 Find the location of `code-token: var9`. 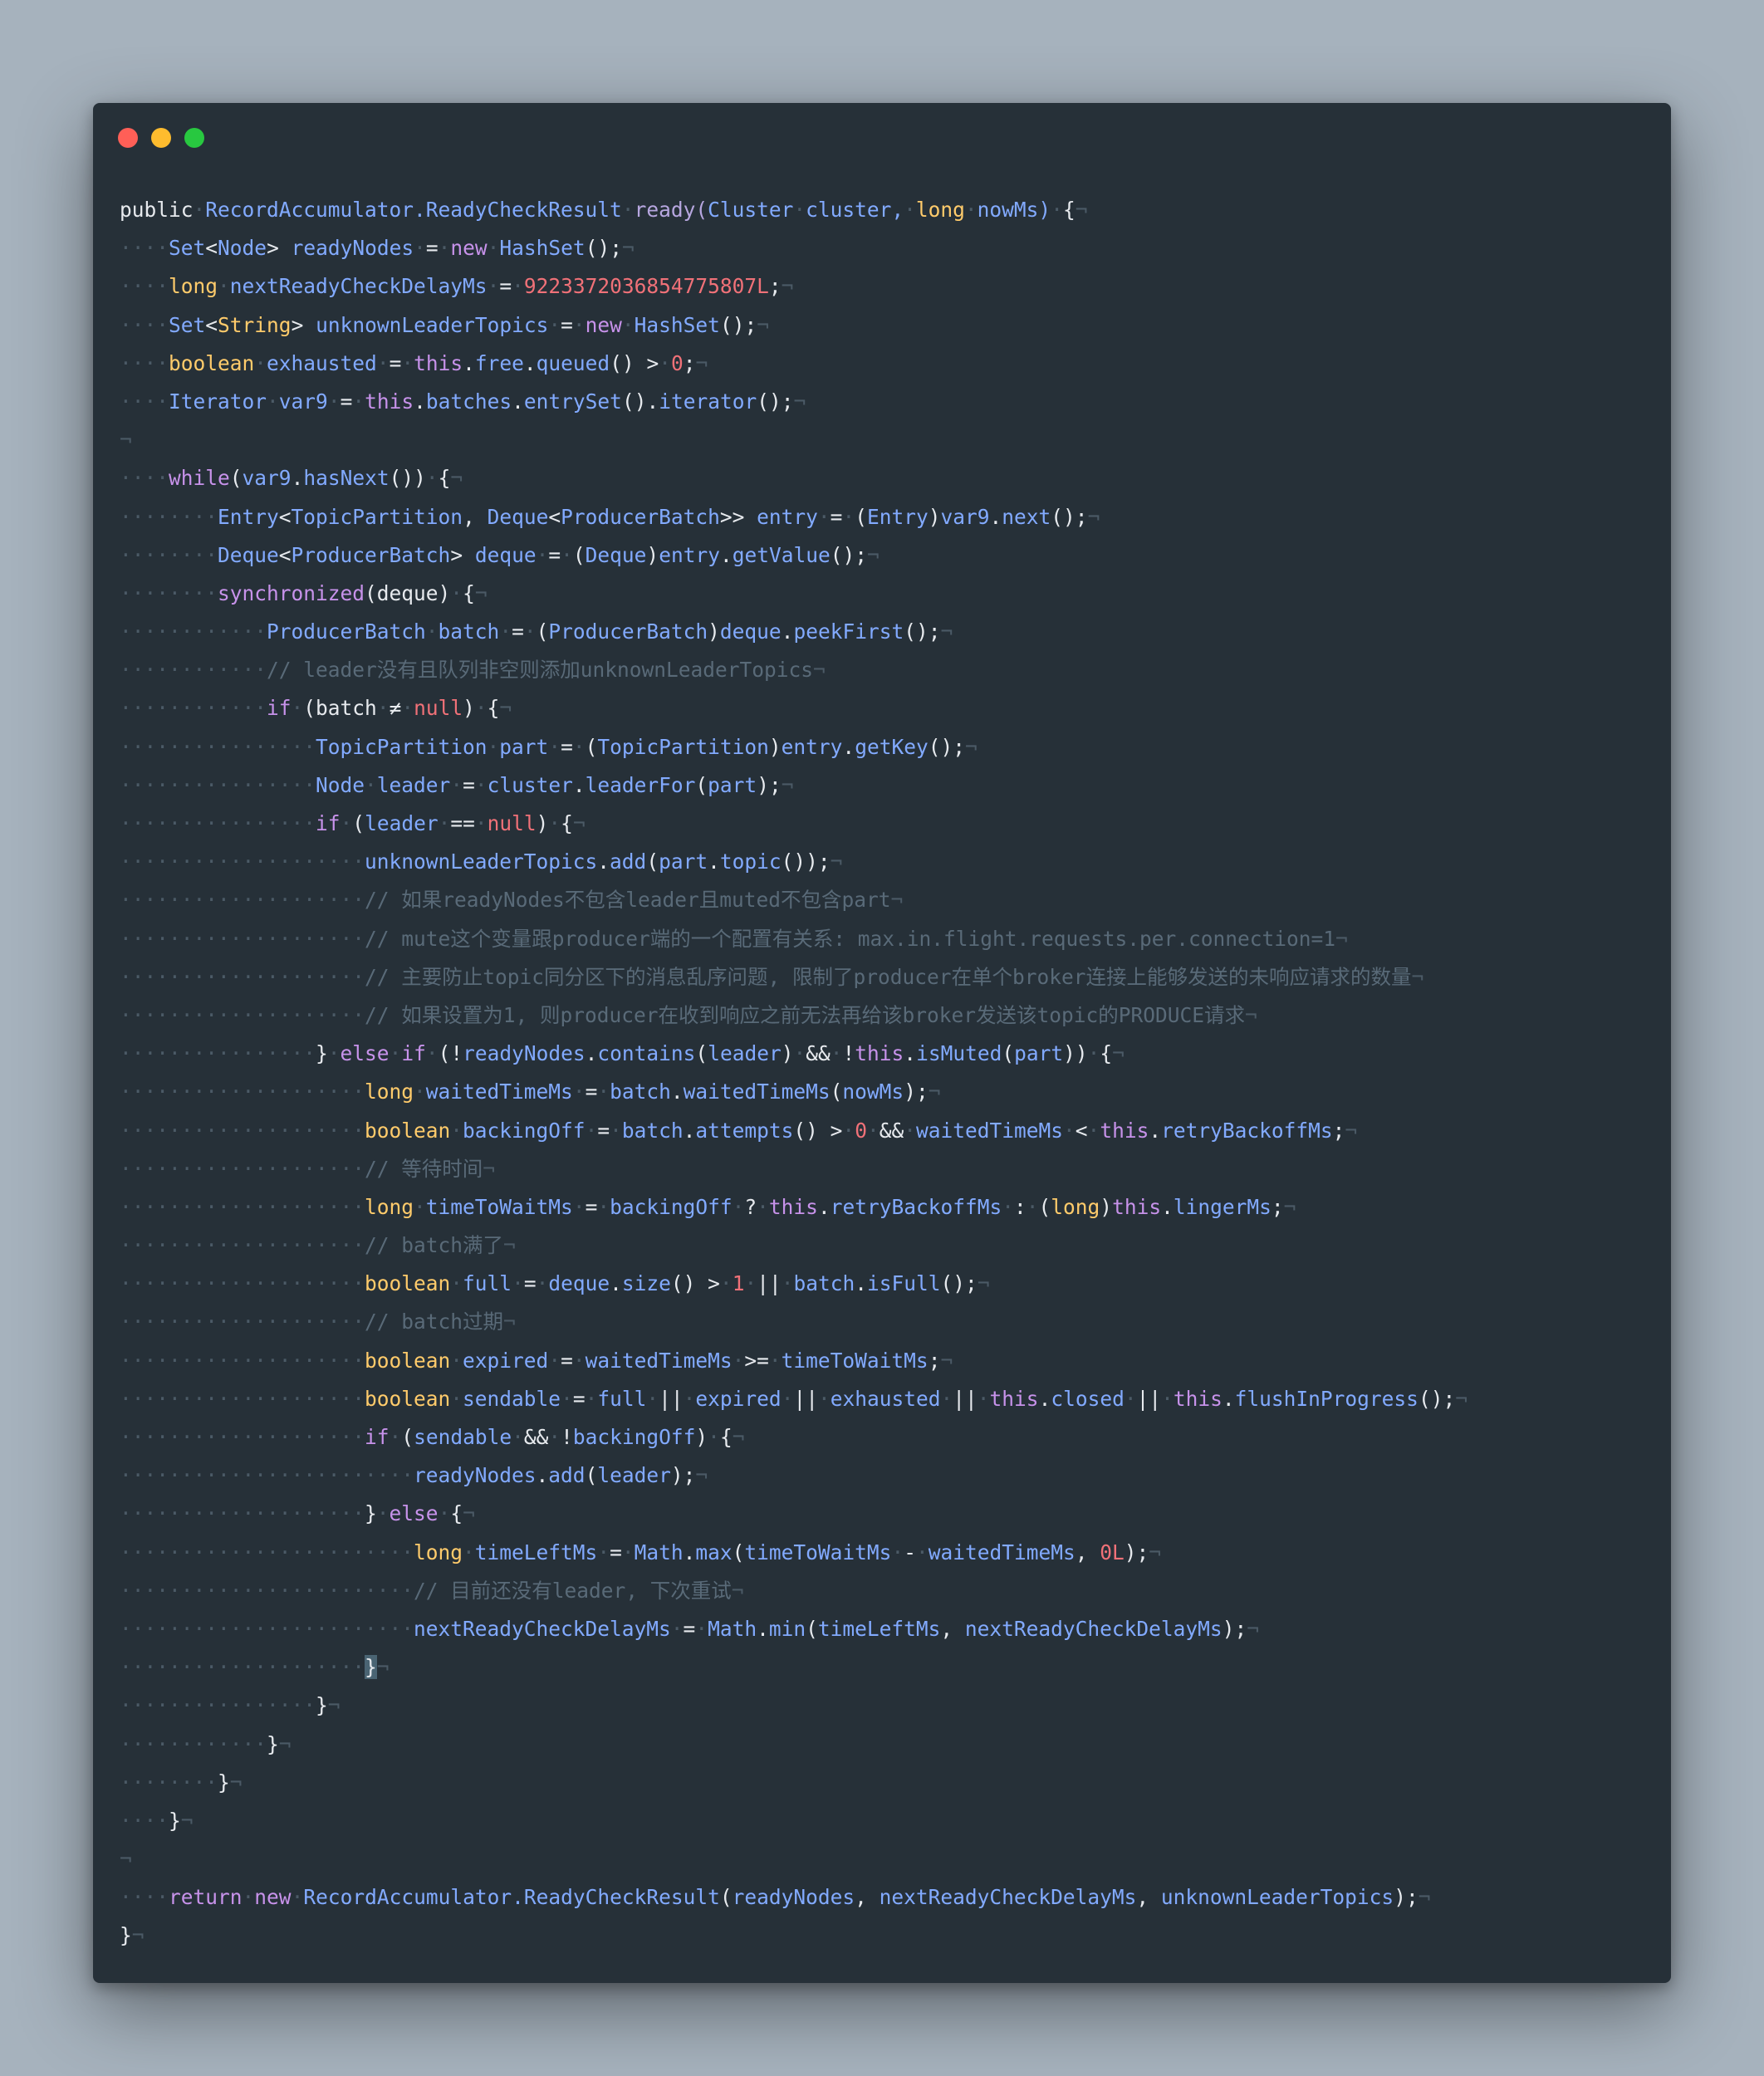

code-token: var9 is located at coordinates (303, 402).